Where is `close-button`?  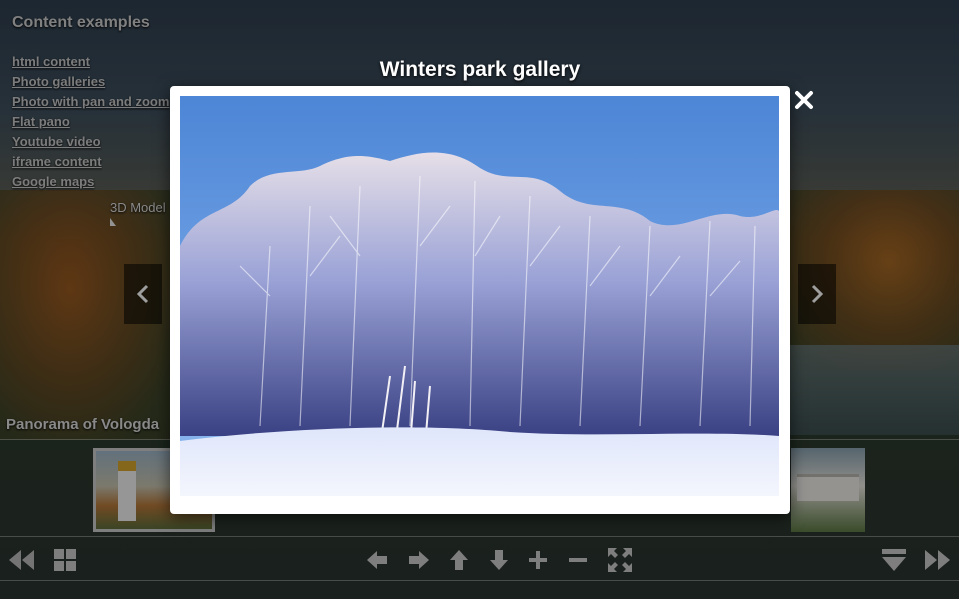
close-button is located at coordinates (804, 100).